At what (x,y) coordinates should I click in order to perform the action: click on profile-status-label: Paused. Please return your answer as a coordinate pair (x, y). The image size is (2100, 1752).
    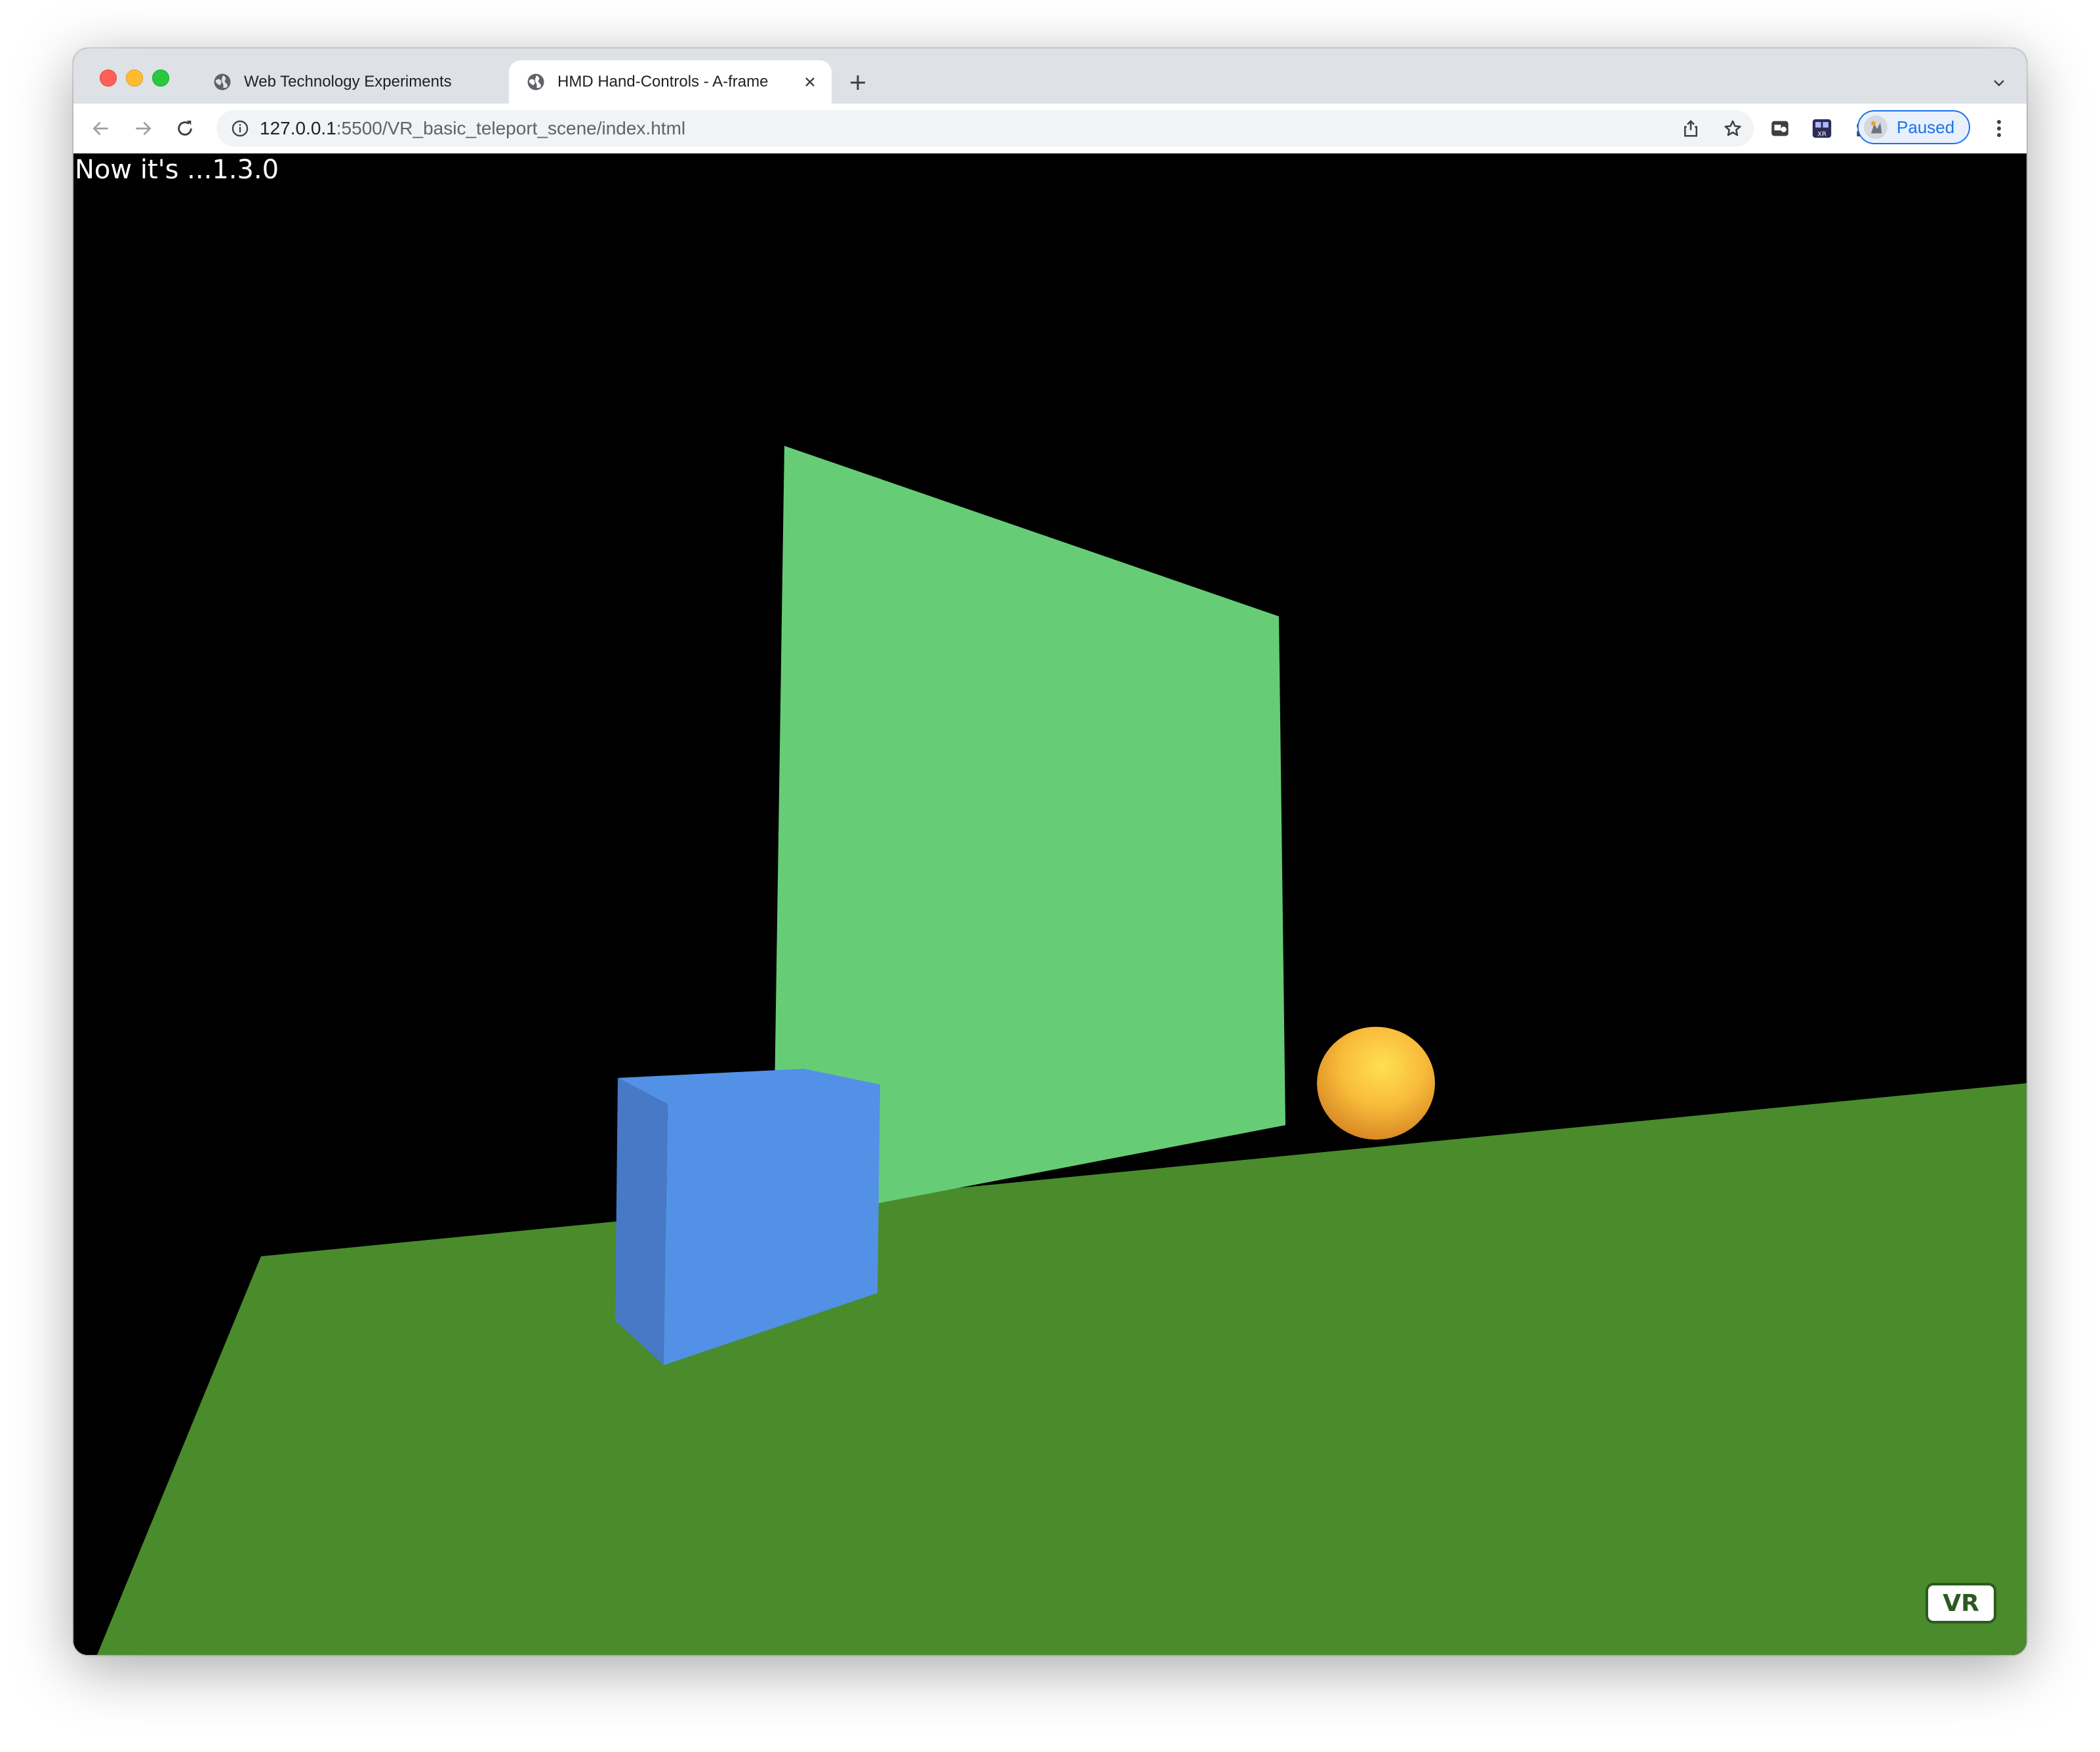
    Looking at the image, I should click on (1926, 127).